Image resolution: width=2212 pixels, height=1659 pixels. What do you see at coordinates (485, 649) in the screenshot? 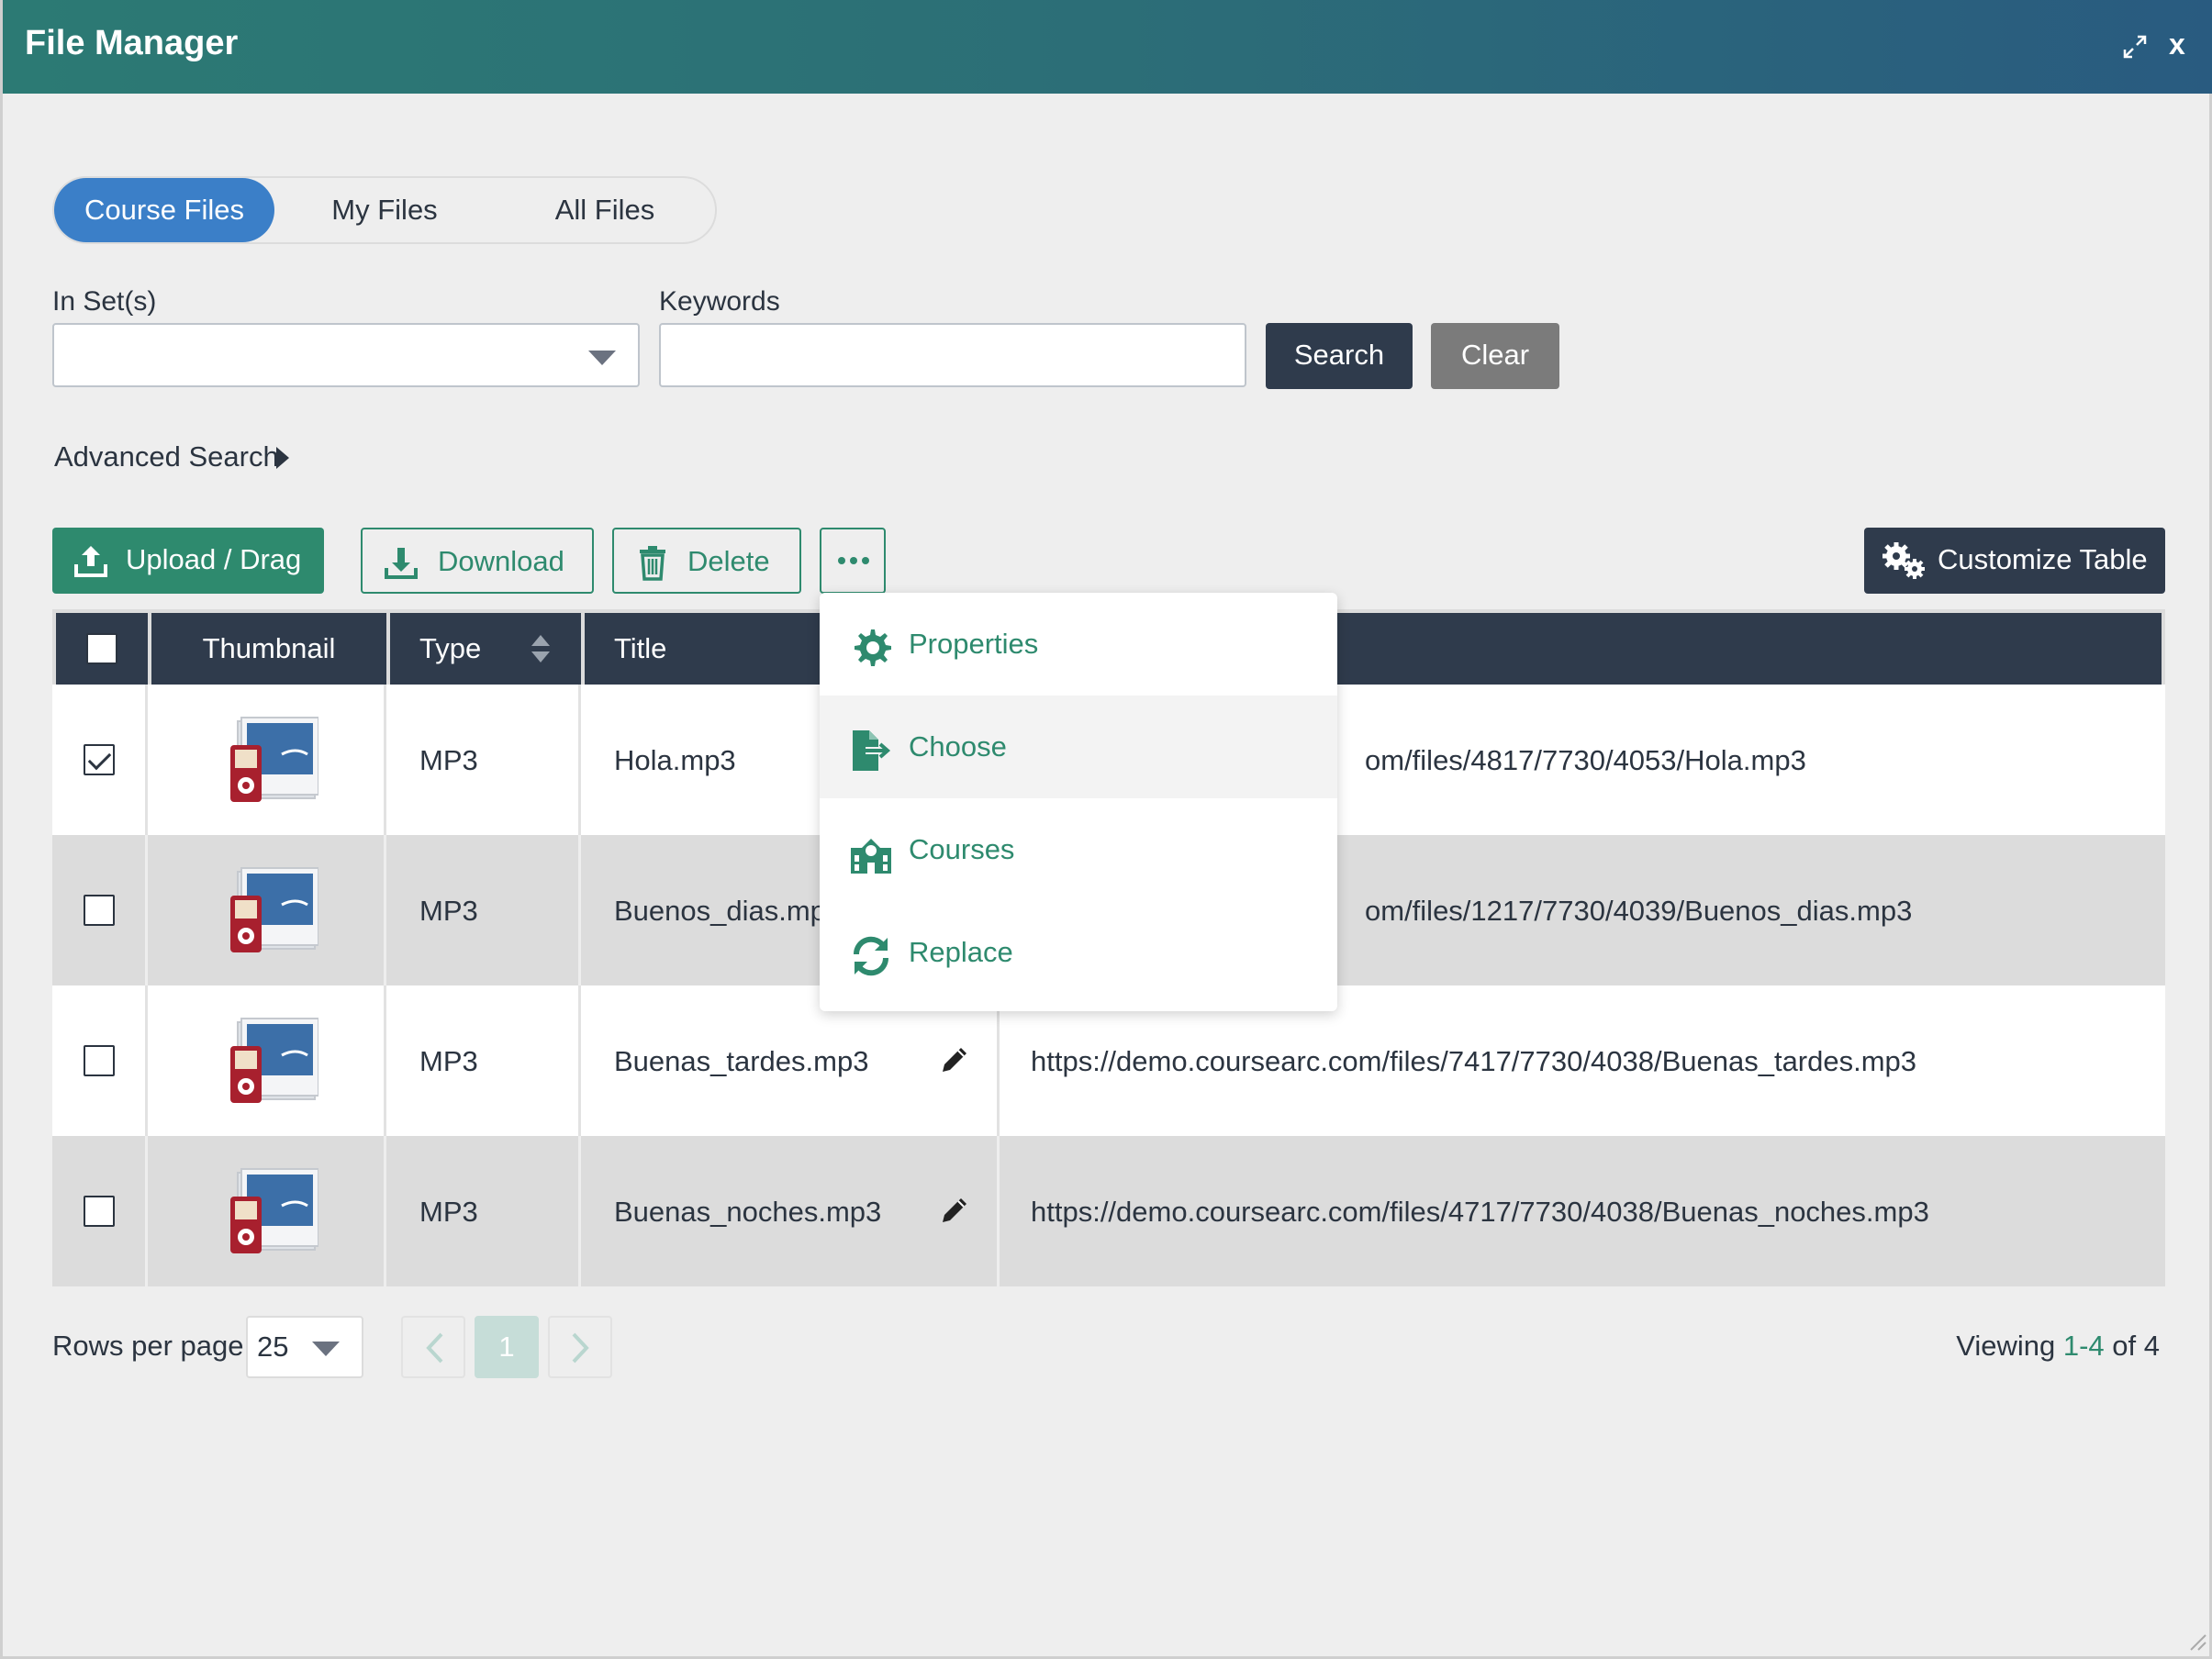
I see `column-type: Type` at bounding box center [485, 649].